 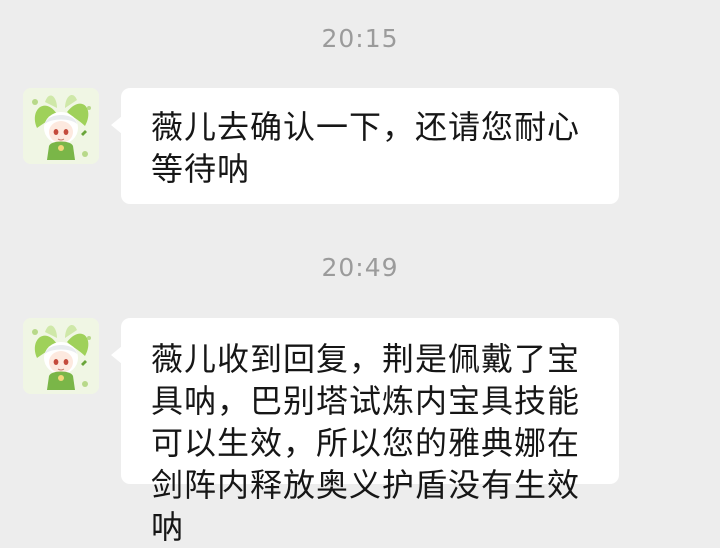 I want to click on message-timestamp: 20:15, so click(x=360, y=38).